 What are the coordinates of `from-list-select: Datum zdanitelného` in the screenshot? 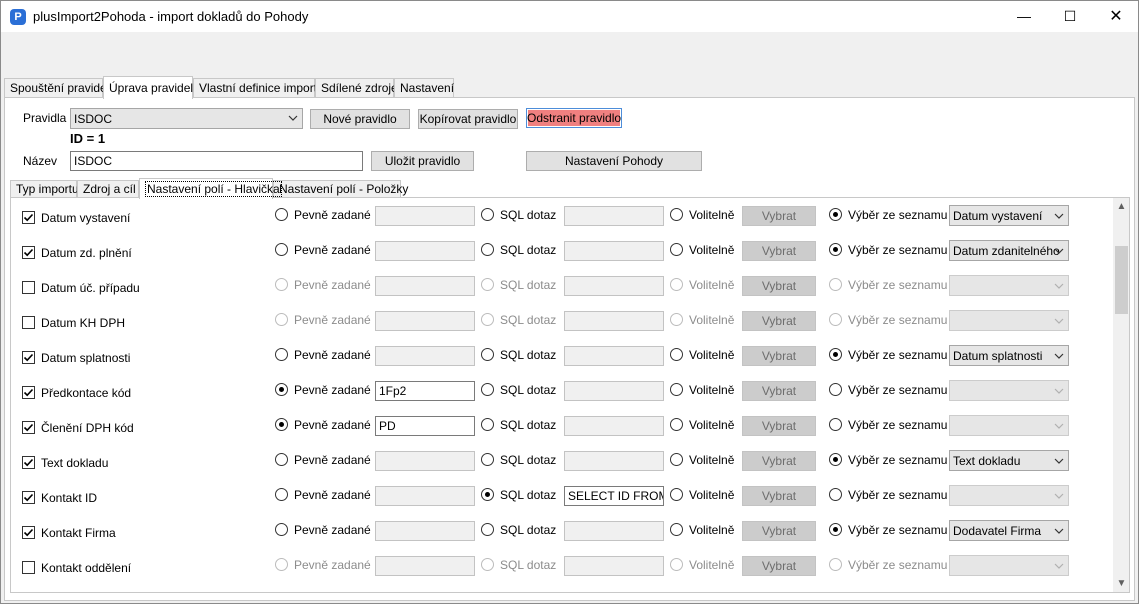 It's located at (1009, 250).